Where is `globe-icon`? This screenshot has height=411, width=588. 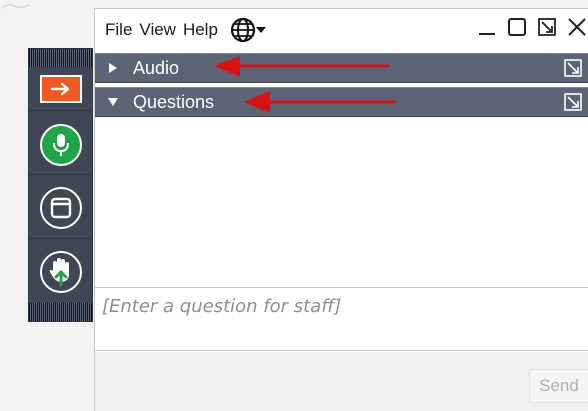
globe-icon is located at coordinates (243, 30).